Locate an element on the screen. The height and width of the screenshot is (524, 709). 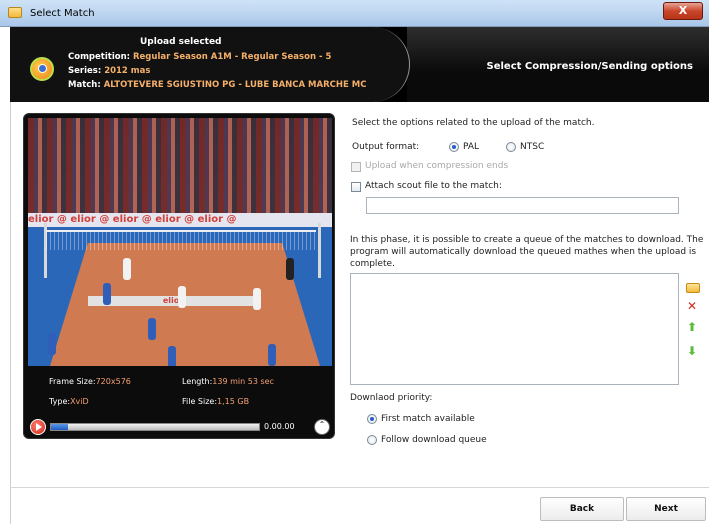
court-sponsor: elior is located at coordinates (173, 301).